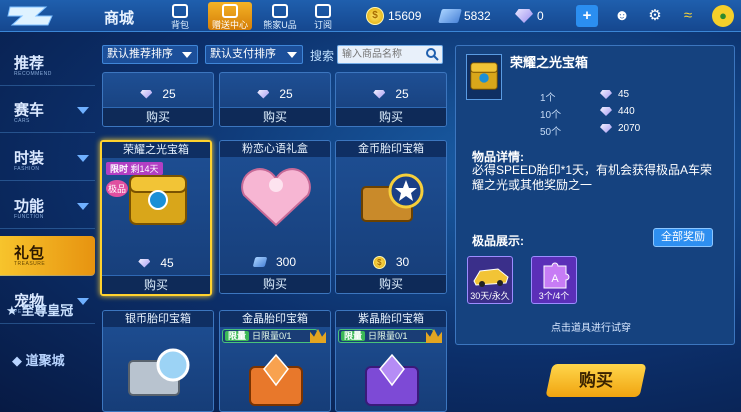 Image resolution: width=741 pixels, height=412 pixels. I want to click on add-icon: +, so click(587, 16).